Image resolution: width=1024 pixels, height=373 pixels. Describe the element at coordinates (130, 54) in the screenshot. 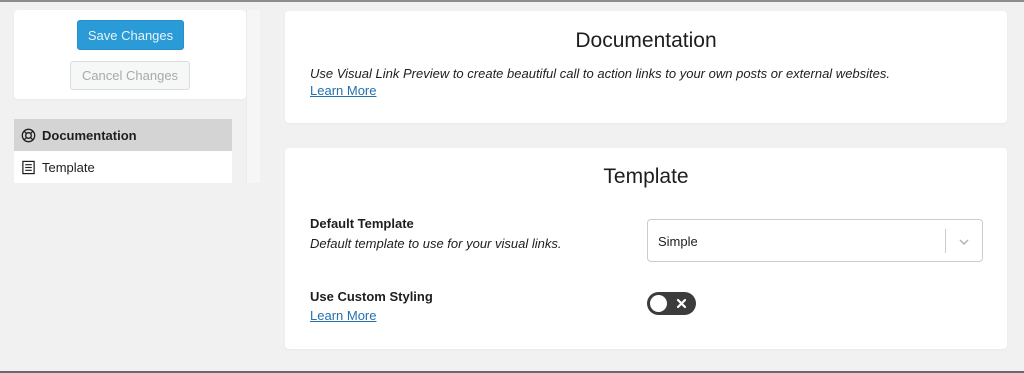

I see `sidebar-actions-panel: Save Changes Cancel Changes` at that location.